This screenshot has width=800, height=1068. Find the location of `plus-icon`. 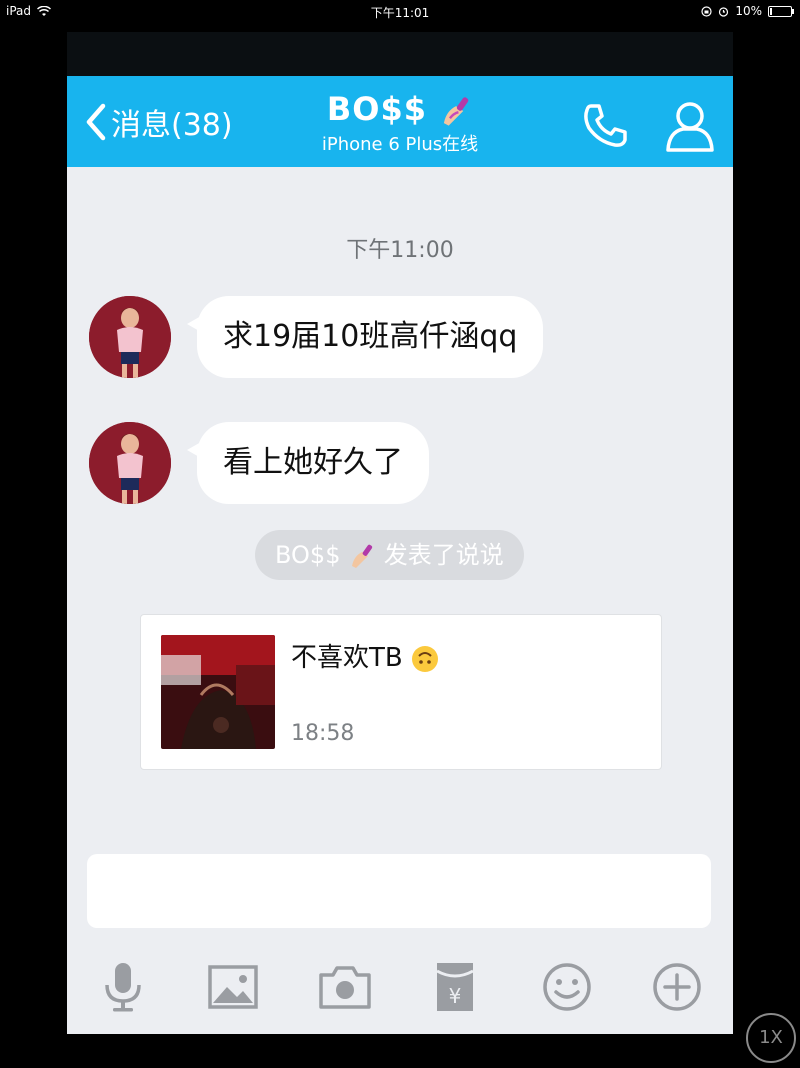

plus-icon is located at coordinates (677, 987).